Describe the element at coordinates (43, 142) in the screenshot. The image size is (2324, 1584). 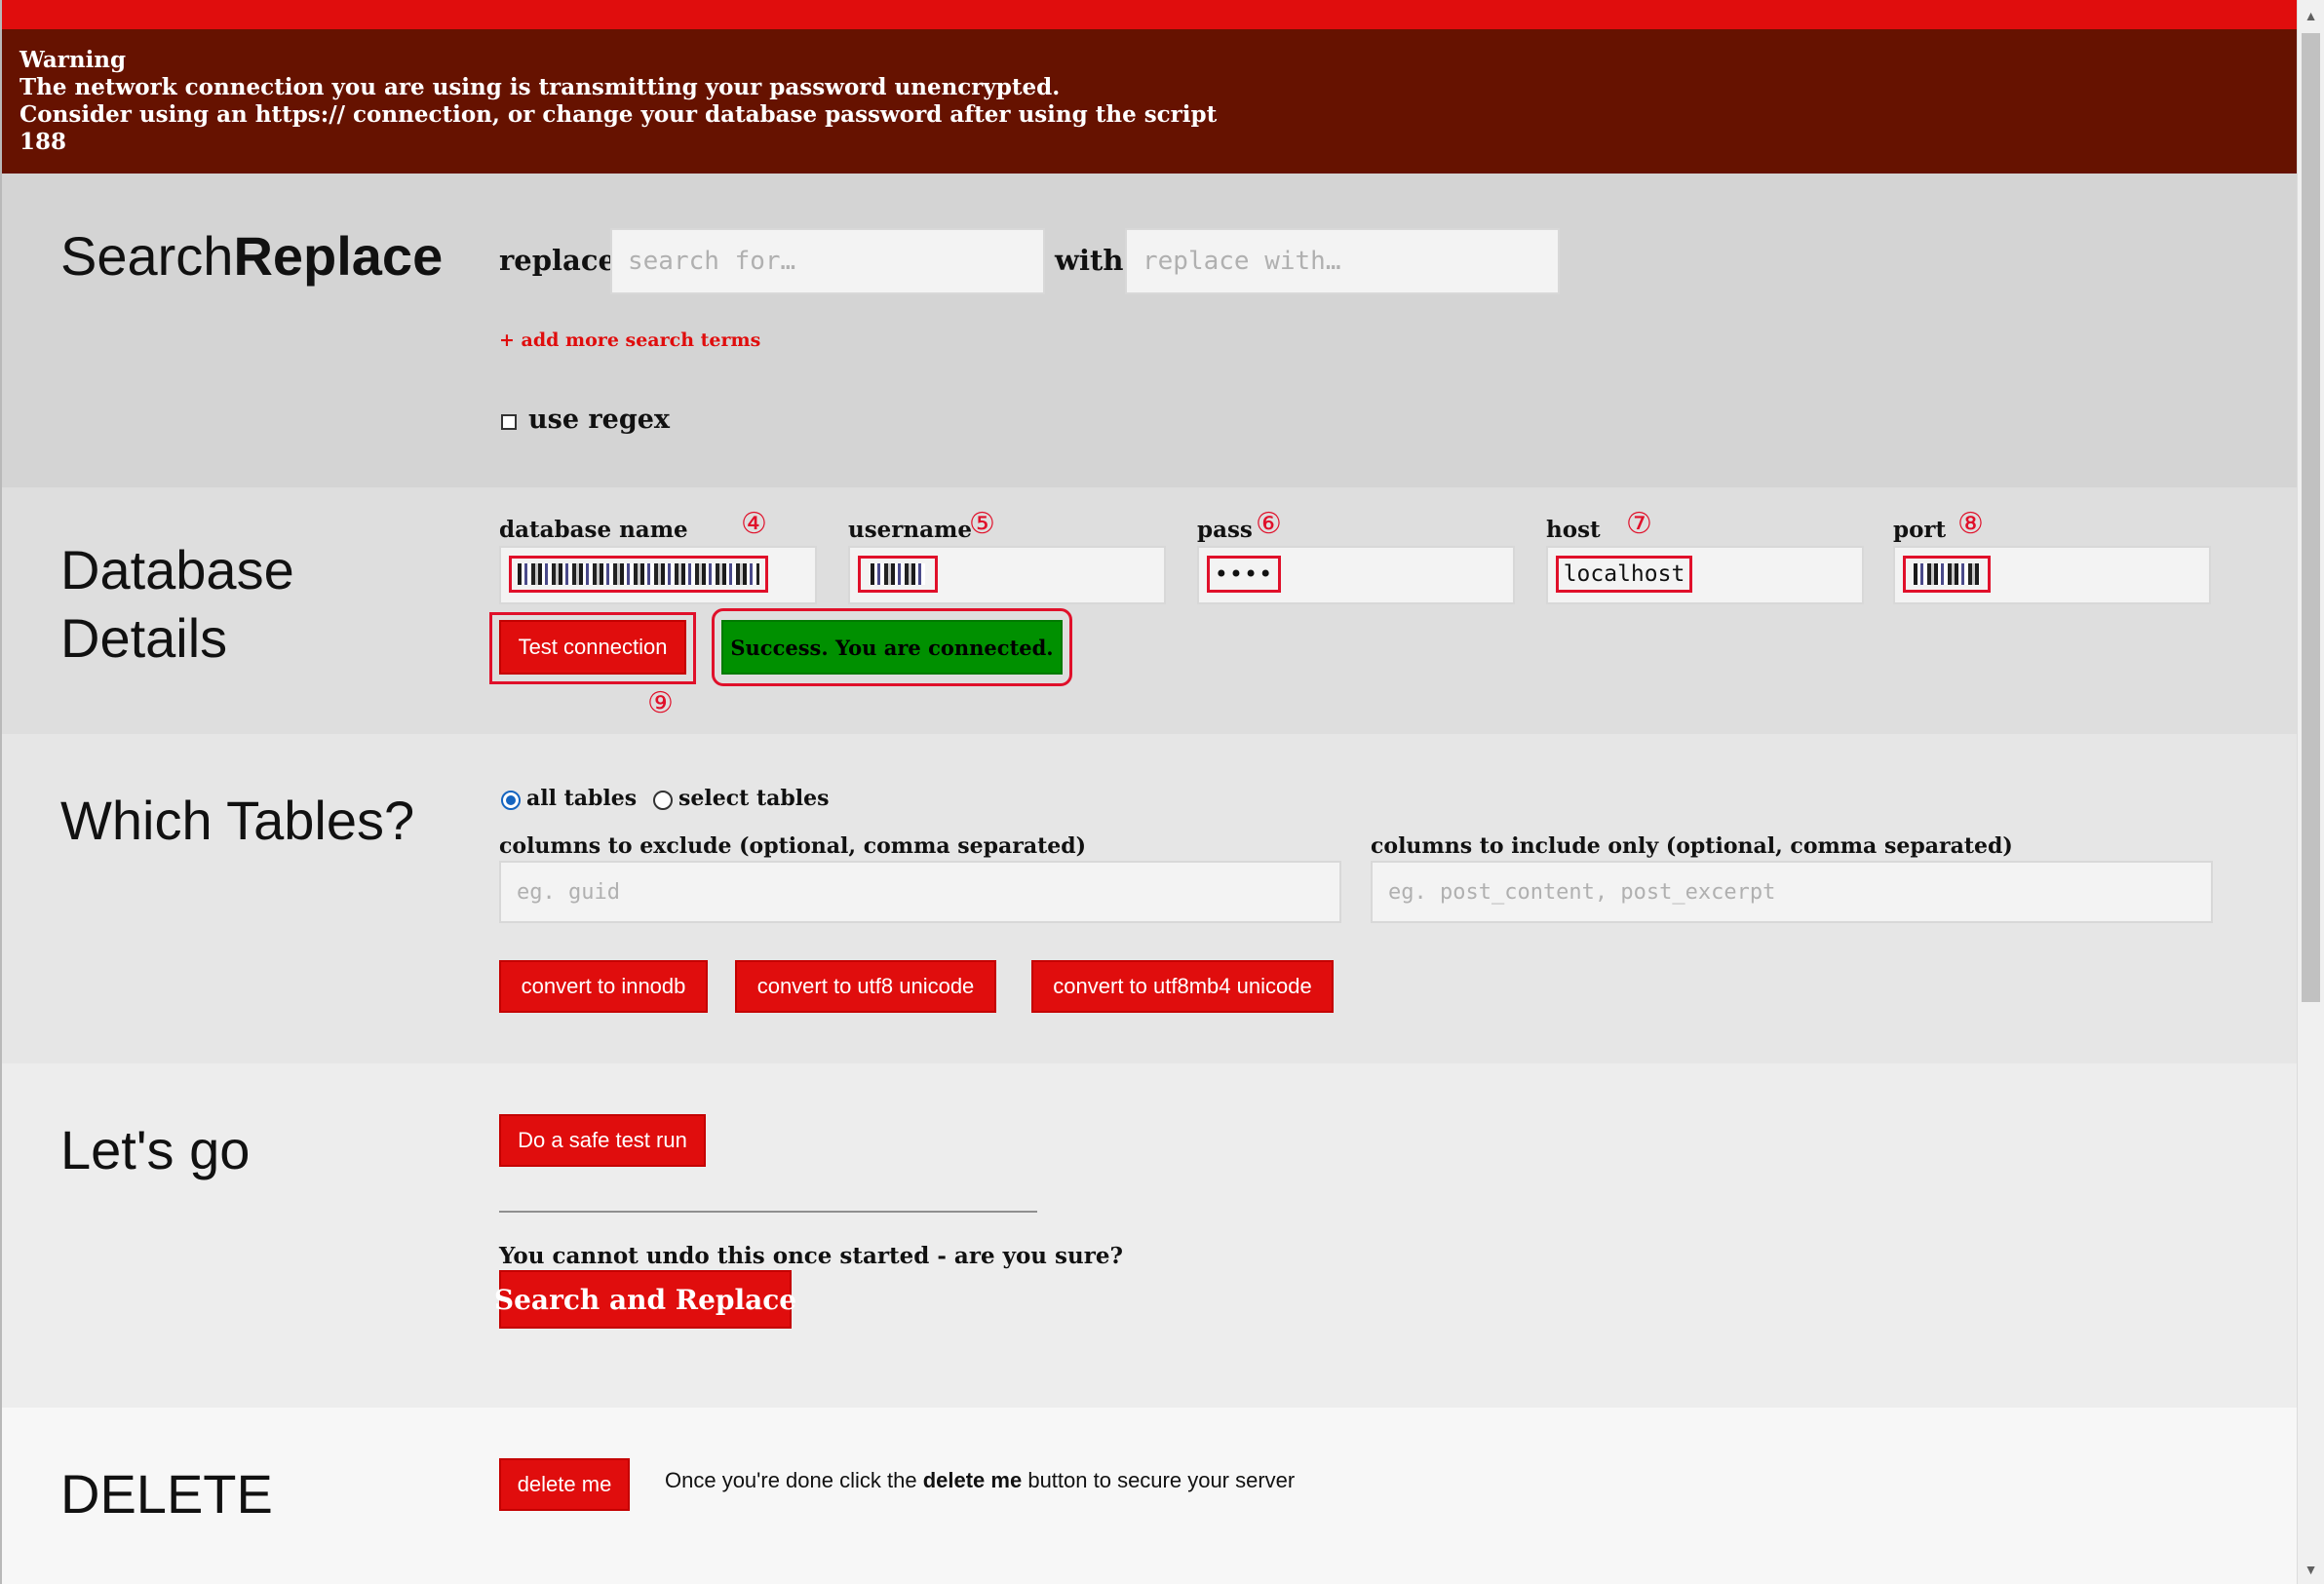
I see `warning-code: 188` at that location.